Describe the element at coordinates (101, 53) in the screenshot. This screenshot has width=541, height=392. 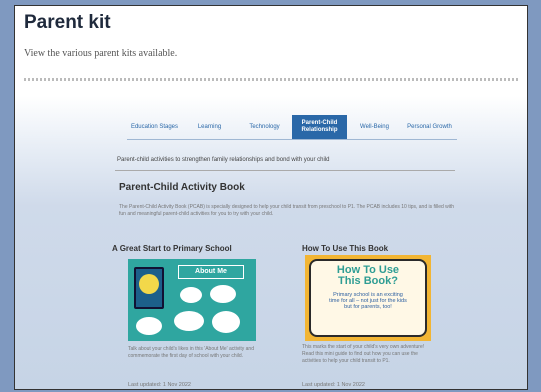
I see `page-subtitle: View the various parent kits available.` at that location.